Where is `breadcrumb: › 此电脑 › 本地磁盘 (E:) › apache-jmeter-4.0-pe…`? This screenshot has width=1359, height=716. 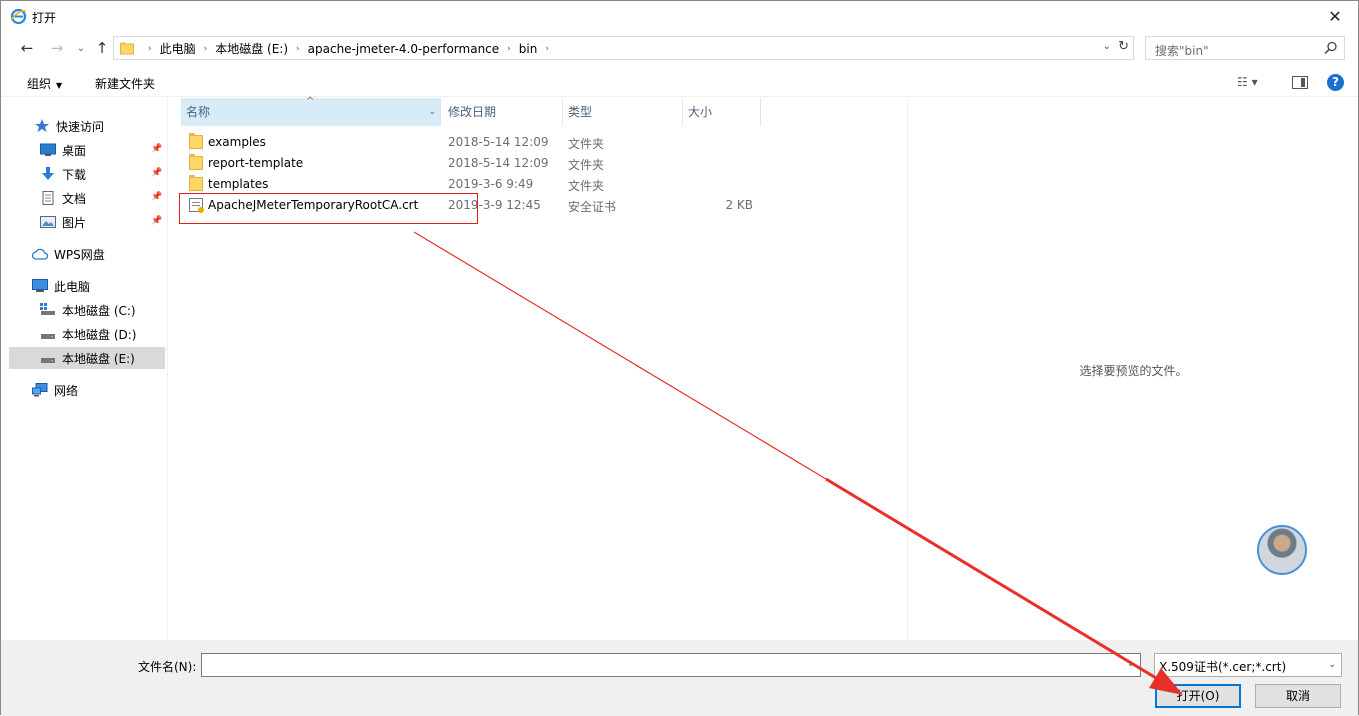
breadcrumb: › 此电脑 › 本地磁盘 (E:) › apache-jmeter-4.0-pe… is located at coordinates (348, 48).